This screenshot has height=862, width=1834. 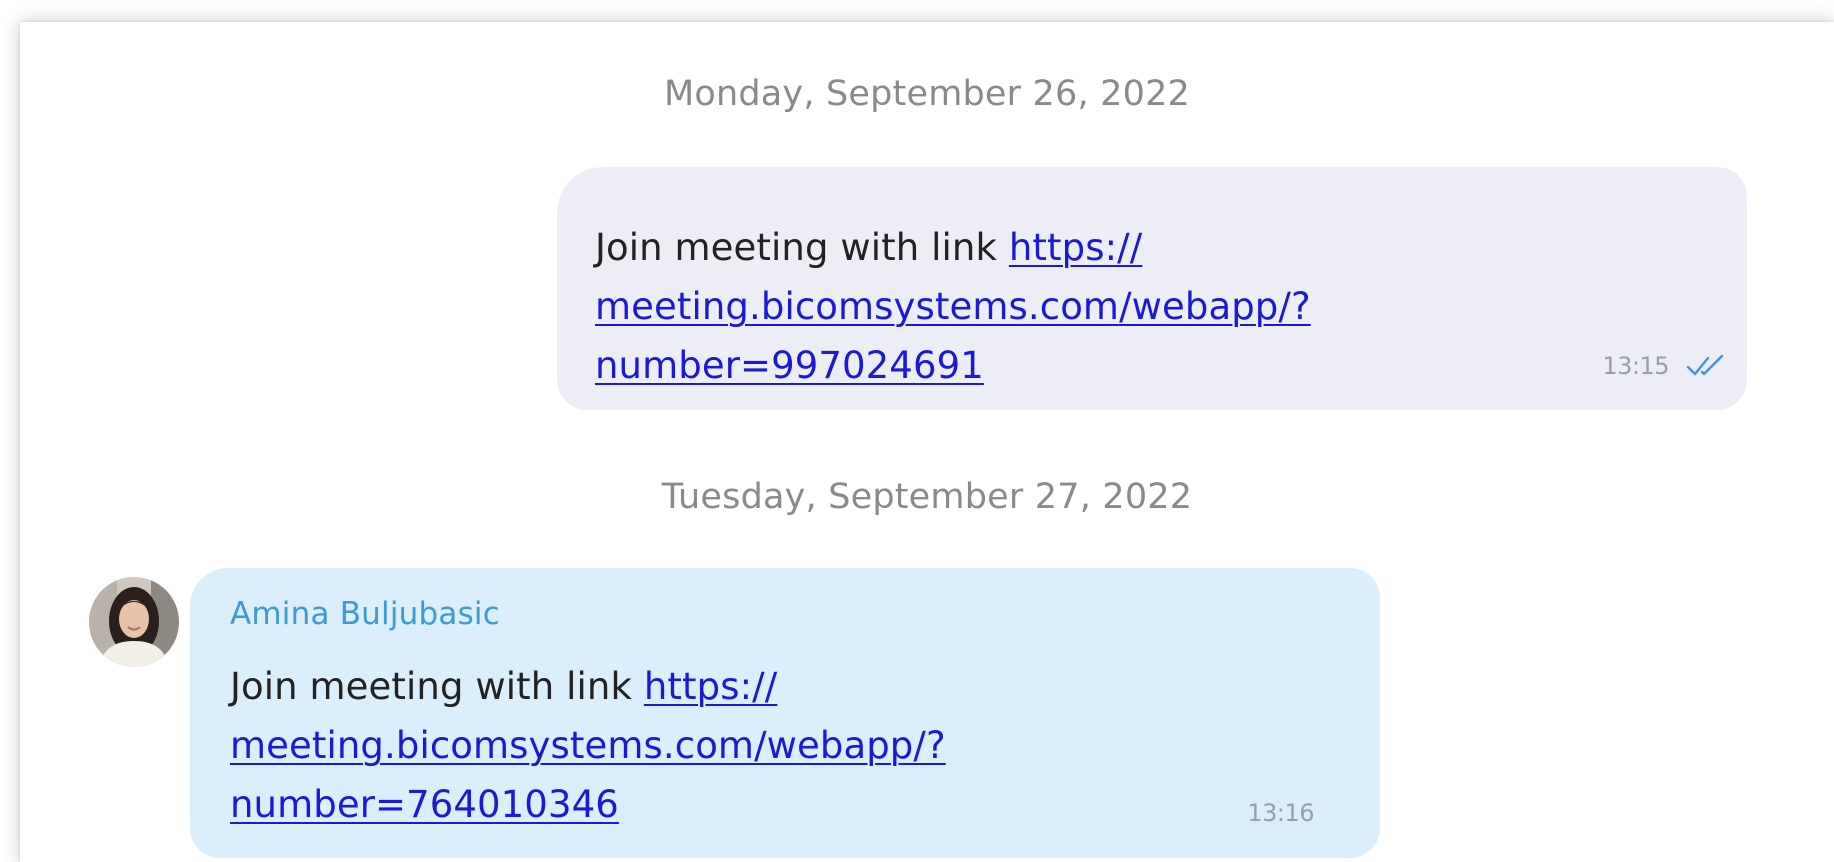 What do you see at coordinates (1635, 366) in the screenshot?
I see `message-timestamp: 13:15` at bounding box center [1635, 366].